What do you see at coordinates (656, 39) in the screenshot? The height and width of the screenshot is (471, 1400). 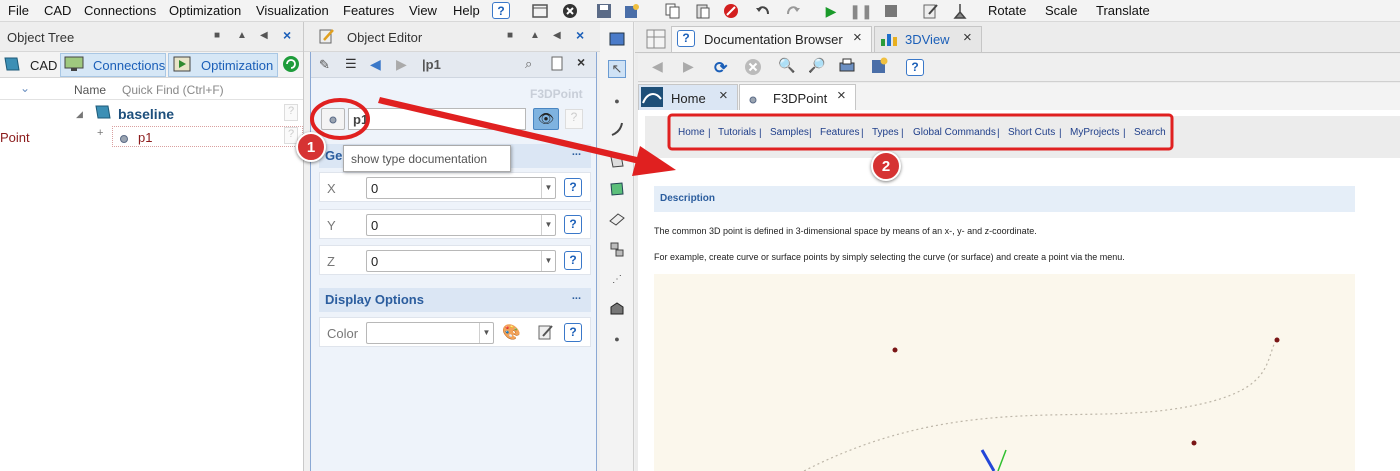 I see `layout-icon` at bounding box center [656, 39].